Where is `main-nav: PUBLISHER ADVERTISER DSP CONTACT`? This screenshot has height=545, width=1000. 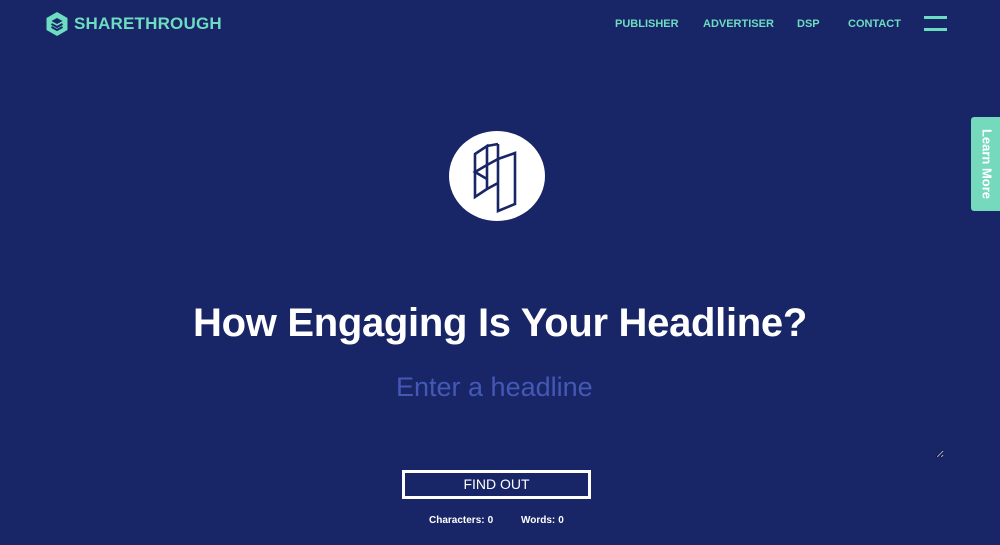 main-nav: PUBLISHER ADVERTISER DSP CONTACT is located at coordinates (500, 25).